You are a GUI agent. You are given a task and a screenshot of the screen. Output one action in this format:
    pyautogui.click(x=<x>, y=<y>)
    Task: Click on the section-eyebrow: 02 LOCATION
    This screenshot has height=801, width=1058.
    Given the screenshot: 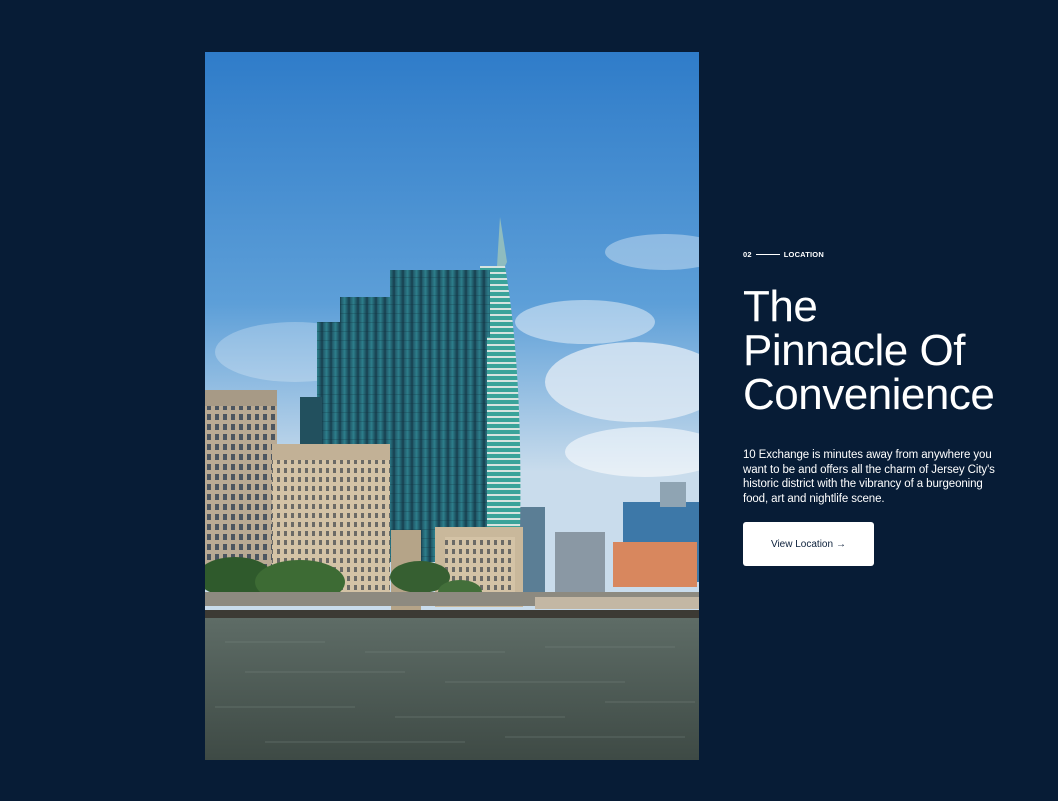 What is the action you would take?
    pyautogui.click(x=893, y=254)
    